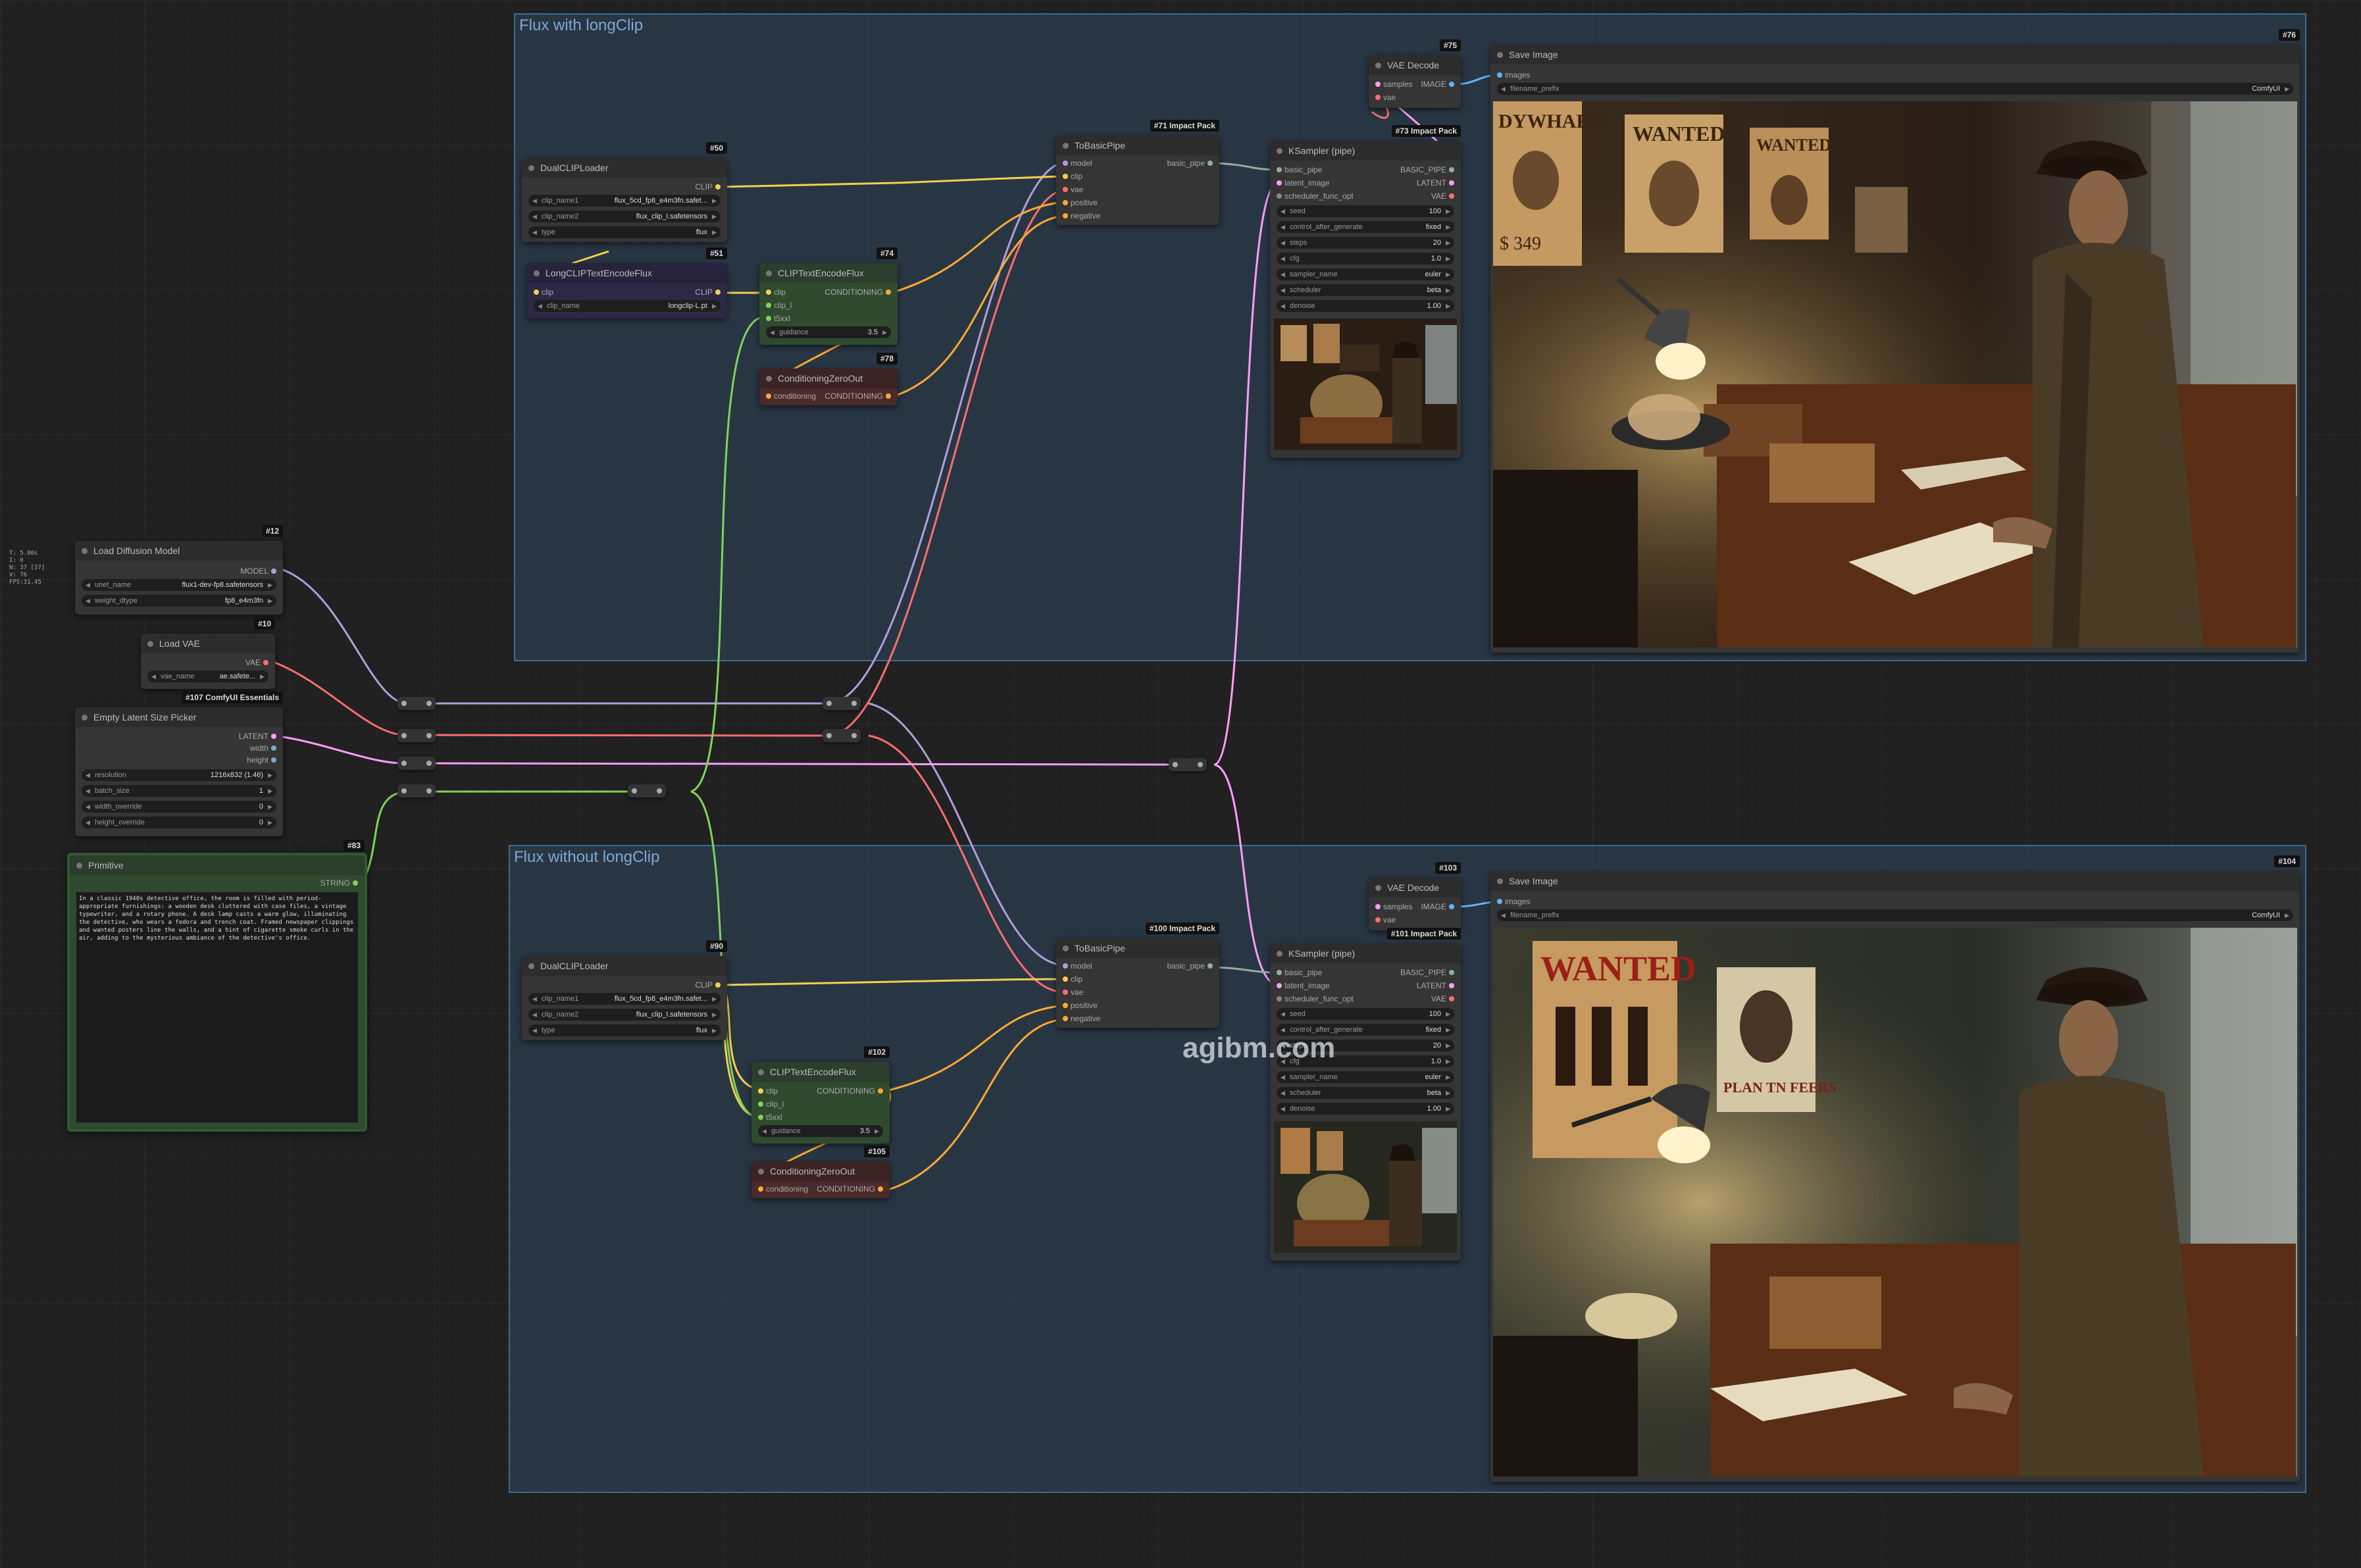 This screenshot has width=2361, height=1568. I want to click on node-vae-decode: #75 VAE Decode samples vae IMAGE, so click(1415, 73).